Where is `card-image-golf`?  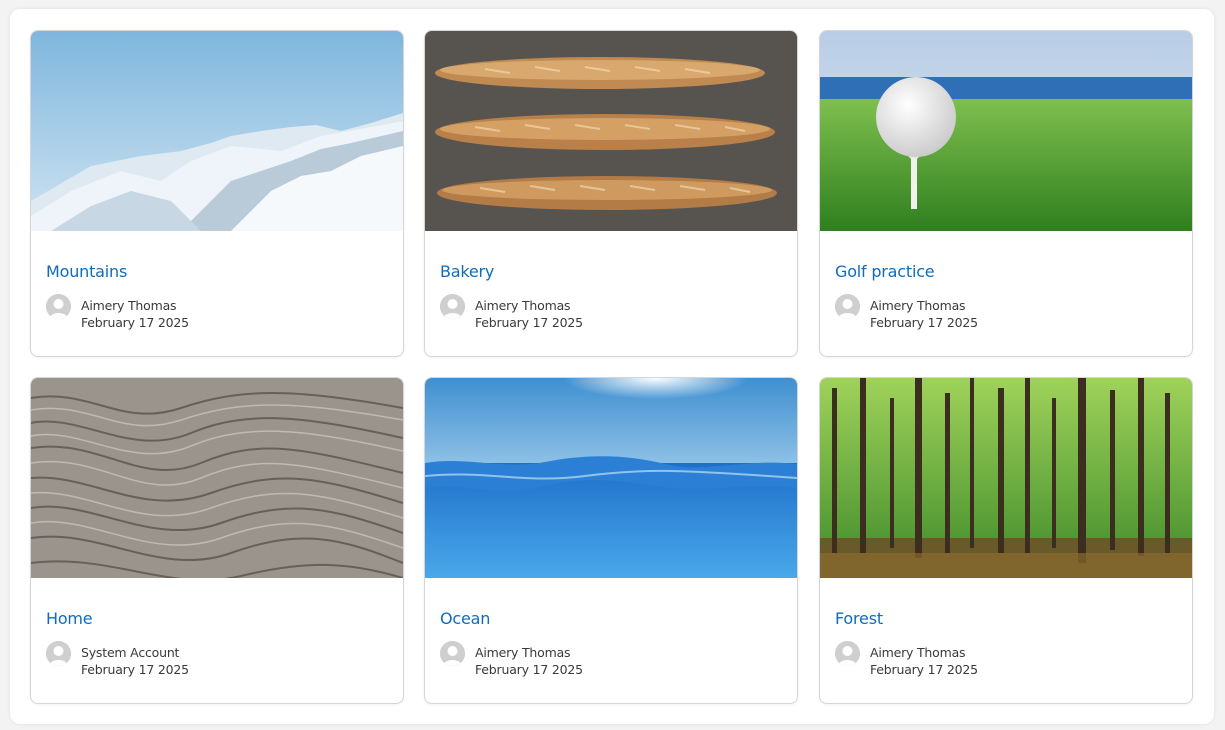 card-image-golf is located at coordinates (1006, 131).